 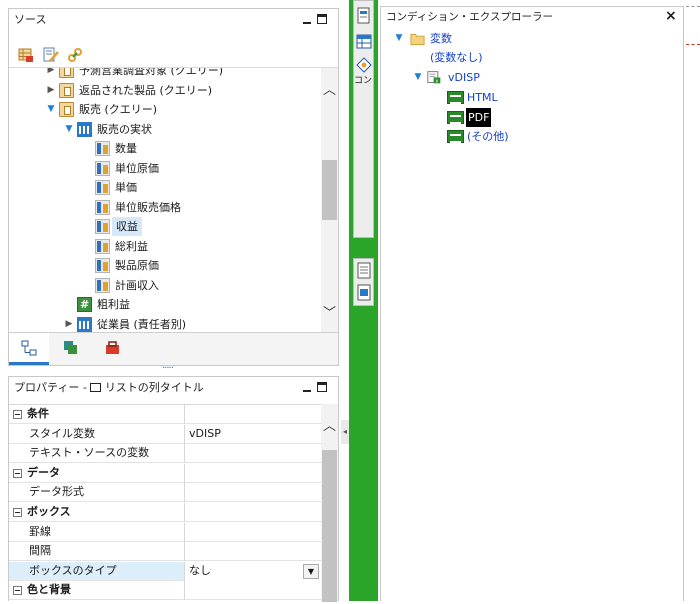 I want to click on page-explorer-icon, so click(x=364, y=16).